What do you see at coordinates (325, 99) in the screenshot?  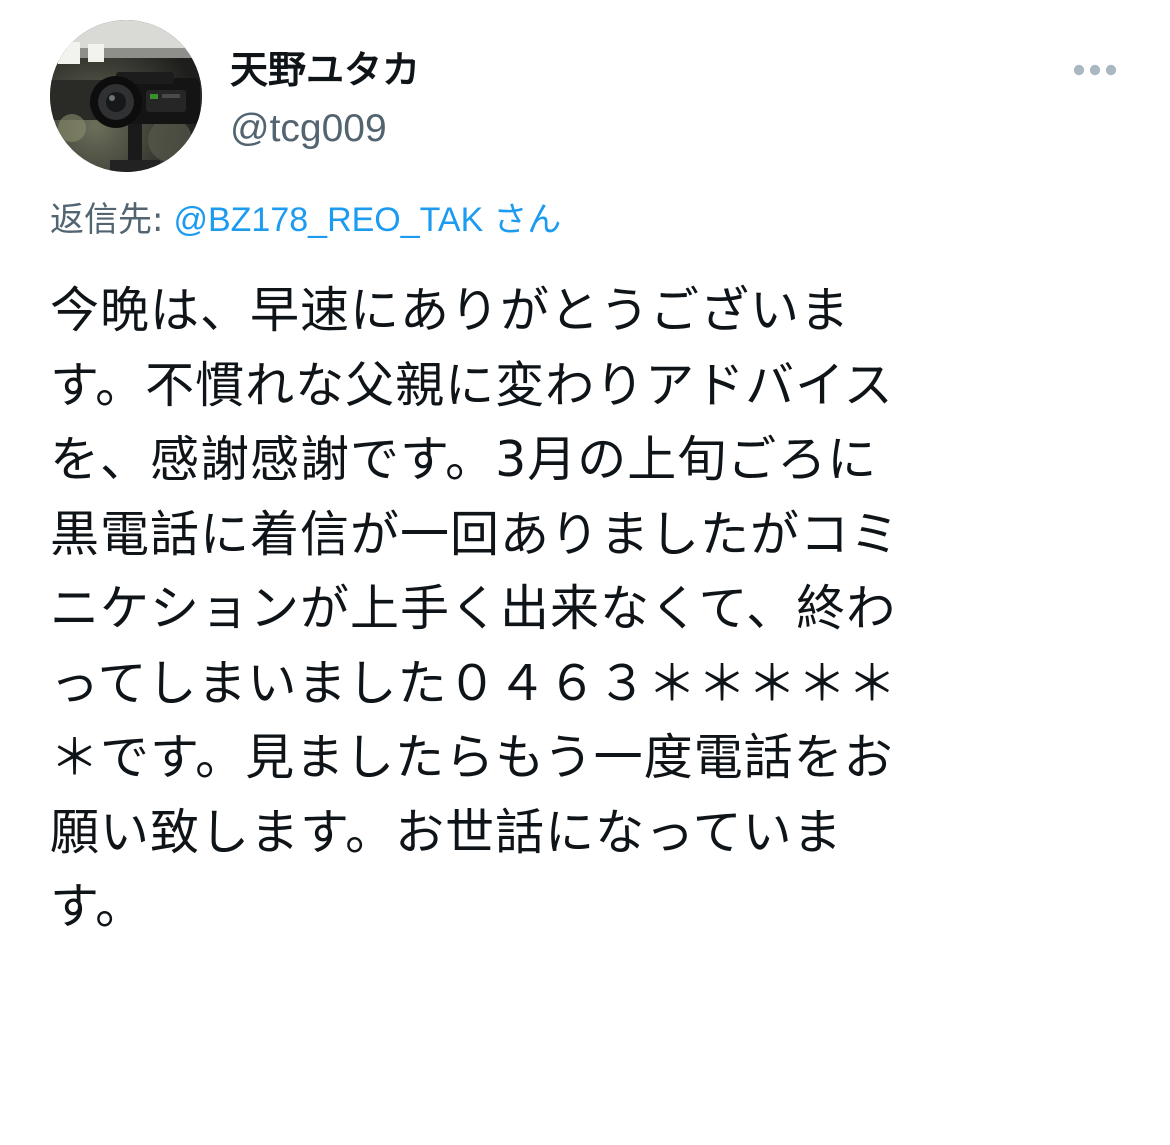 I see `user-block: 天野ユタカ @tcg009` at bounding box center [325, 99].